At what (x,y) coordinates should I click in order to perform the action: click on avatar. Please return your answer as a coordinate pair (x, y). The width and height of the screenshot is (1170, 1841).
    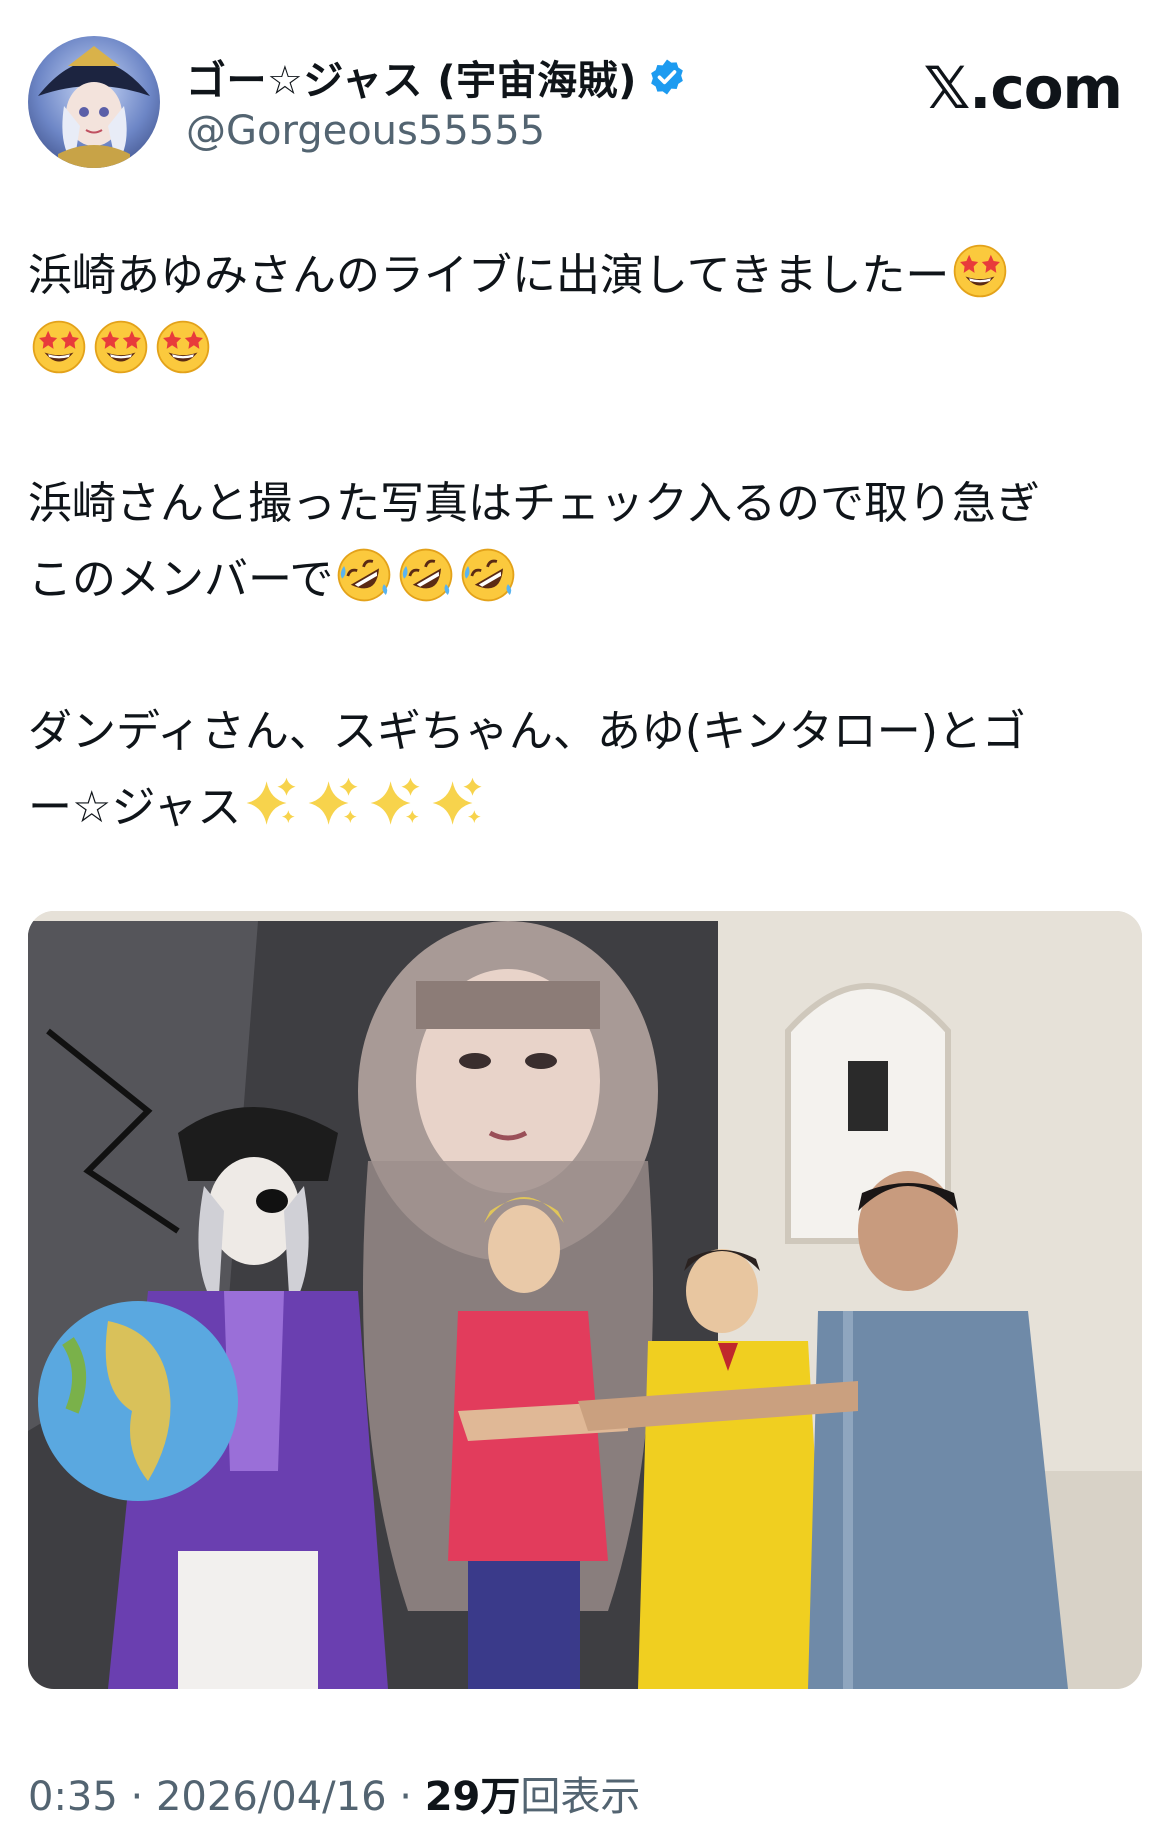
    Looking at the image, I should click on (94, 102).